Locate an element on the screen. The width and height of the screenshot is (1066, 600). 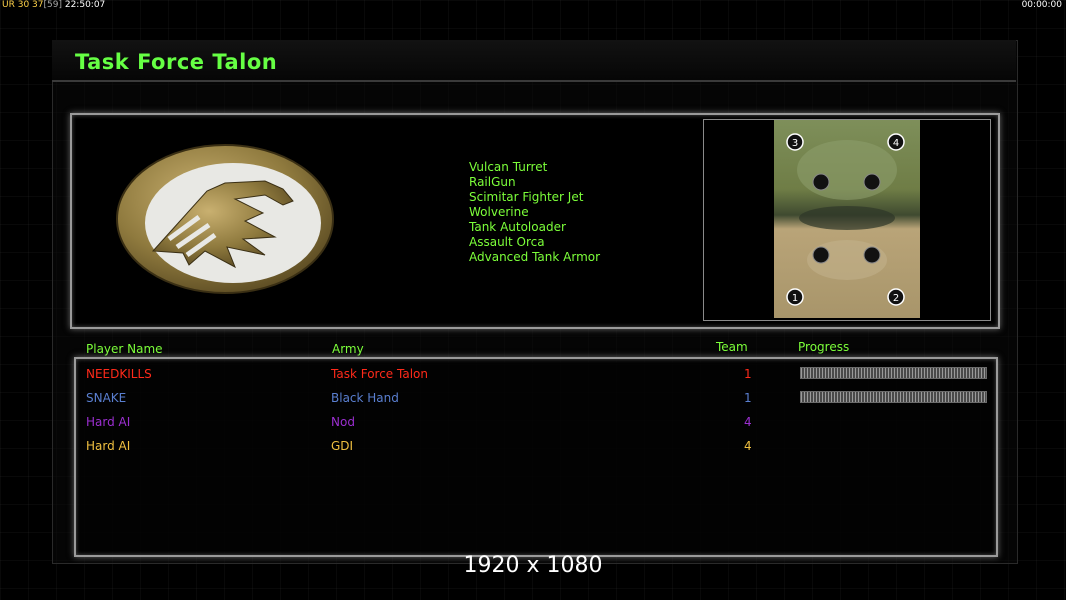
player-name: NEEDKILLS is located at coordinates (119, 374).